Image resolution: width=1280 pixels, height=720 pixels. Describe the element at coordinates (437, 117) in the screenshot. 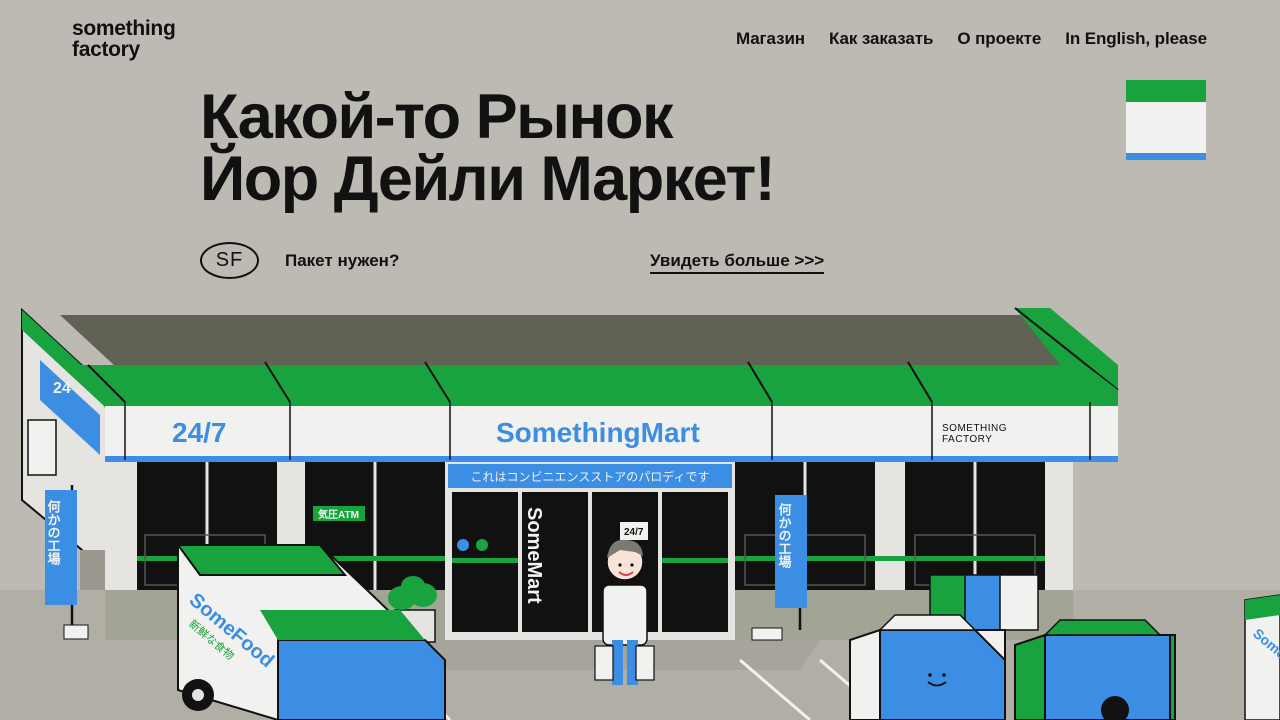

I see `headline-line-1: Какой-то Рынок` at that location.